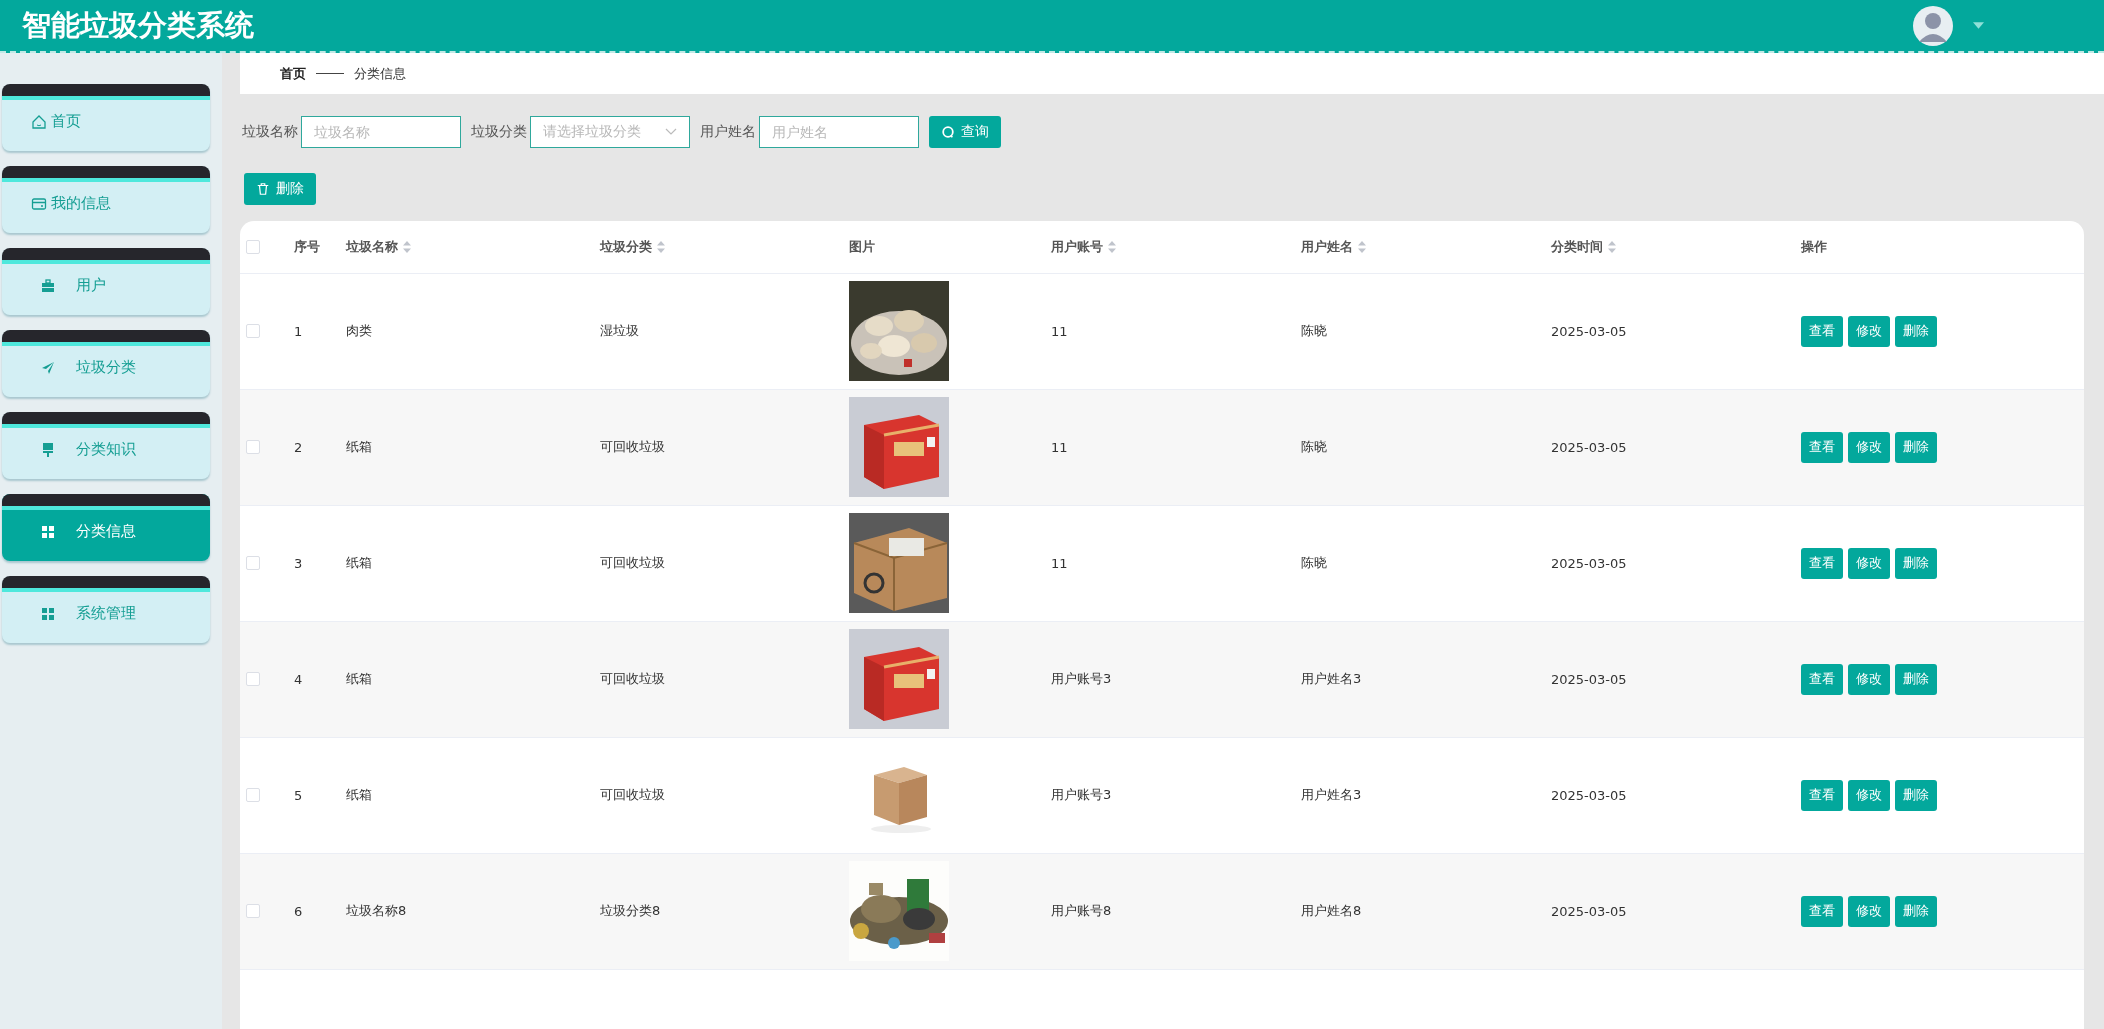  I want to click on table-cell: 垃圾分类8, so click(630, 910).